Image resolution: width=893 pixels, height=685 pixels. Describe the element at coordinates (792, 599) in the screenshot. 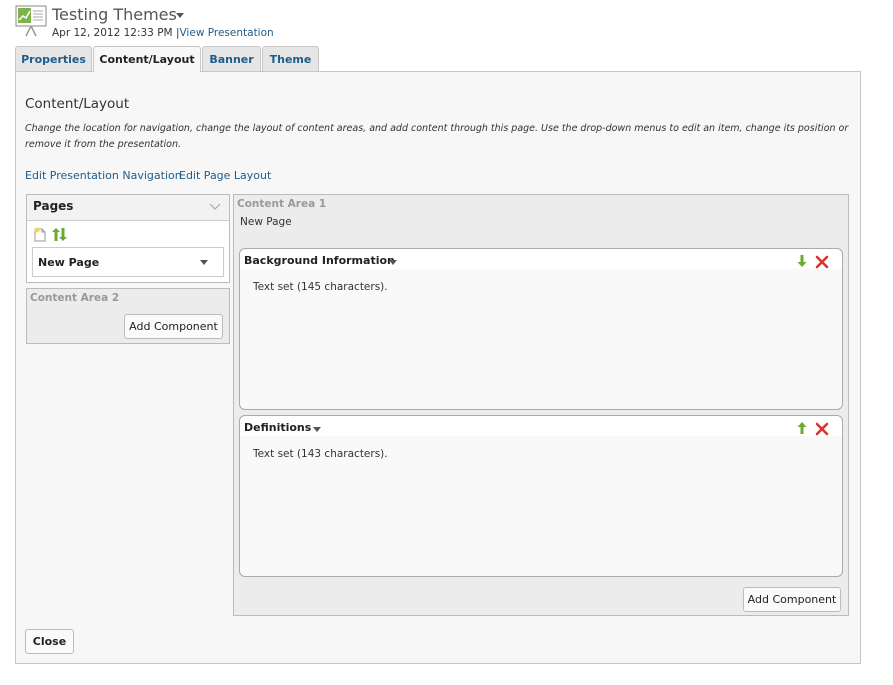

I see `content-area-1-add-component-button: Add Component` at that location.